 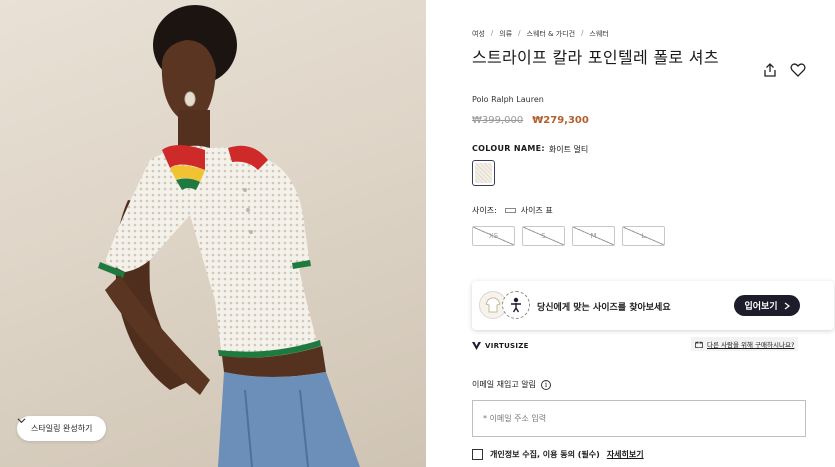 I want to click on size-chart-link: 사이즈 표, so click(x=528, y=210).